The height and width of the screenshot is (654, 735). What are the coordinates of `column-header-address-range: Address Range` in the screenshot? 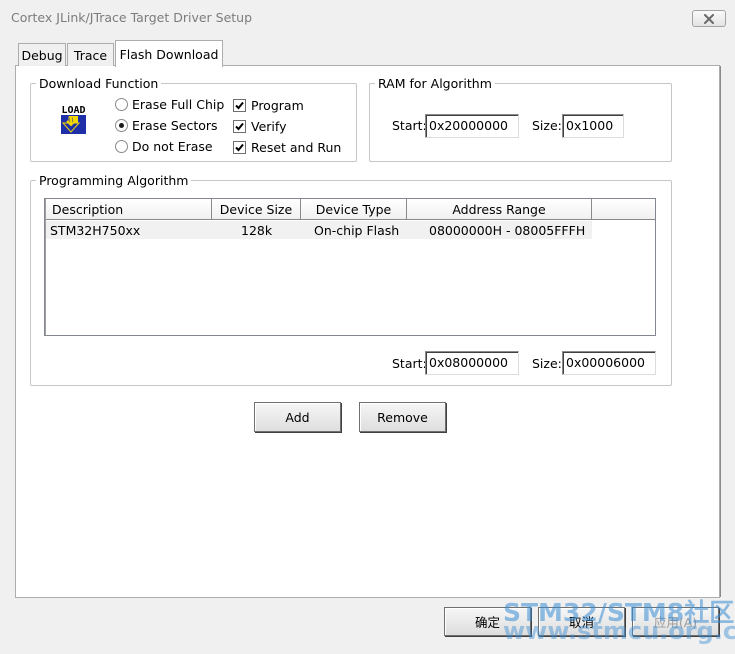 It's located at (499, 209).